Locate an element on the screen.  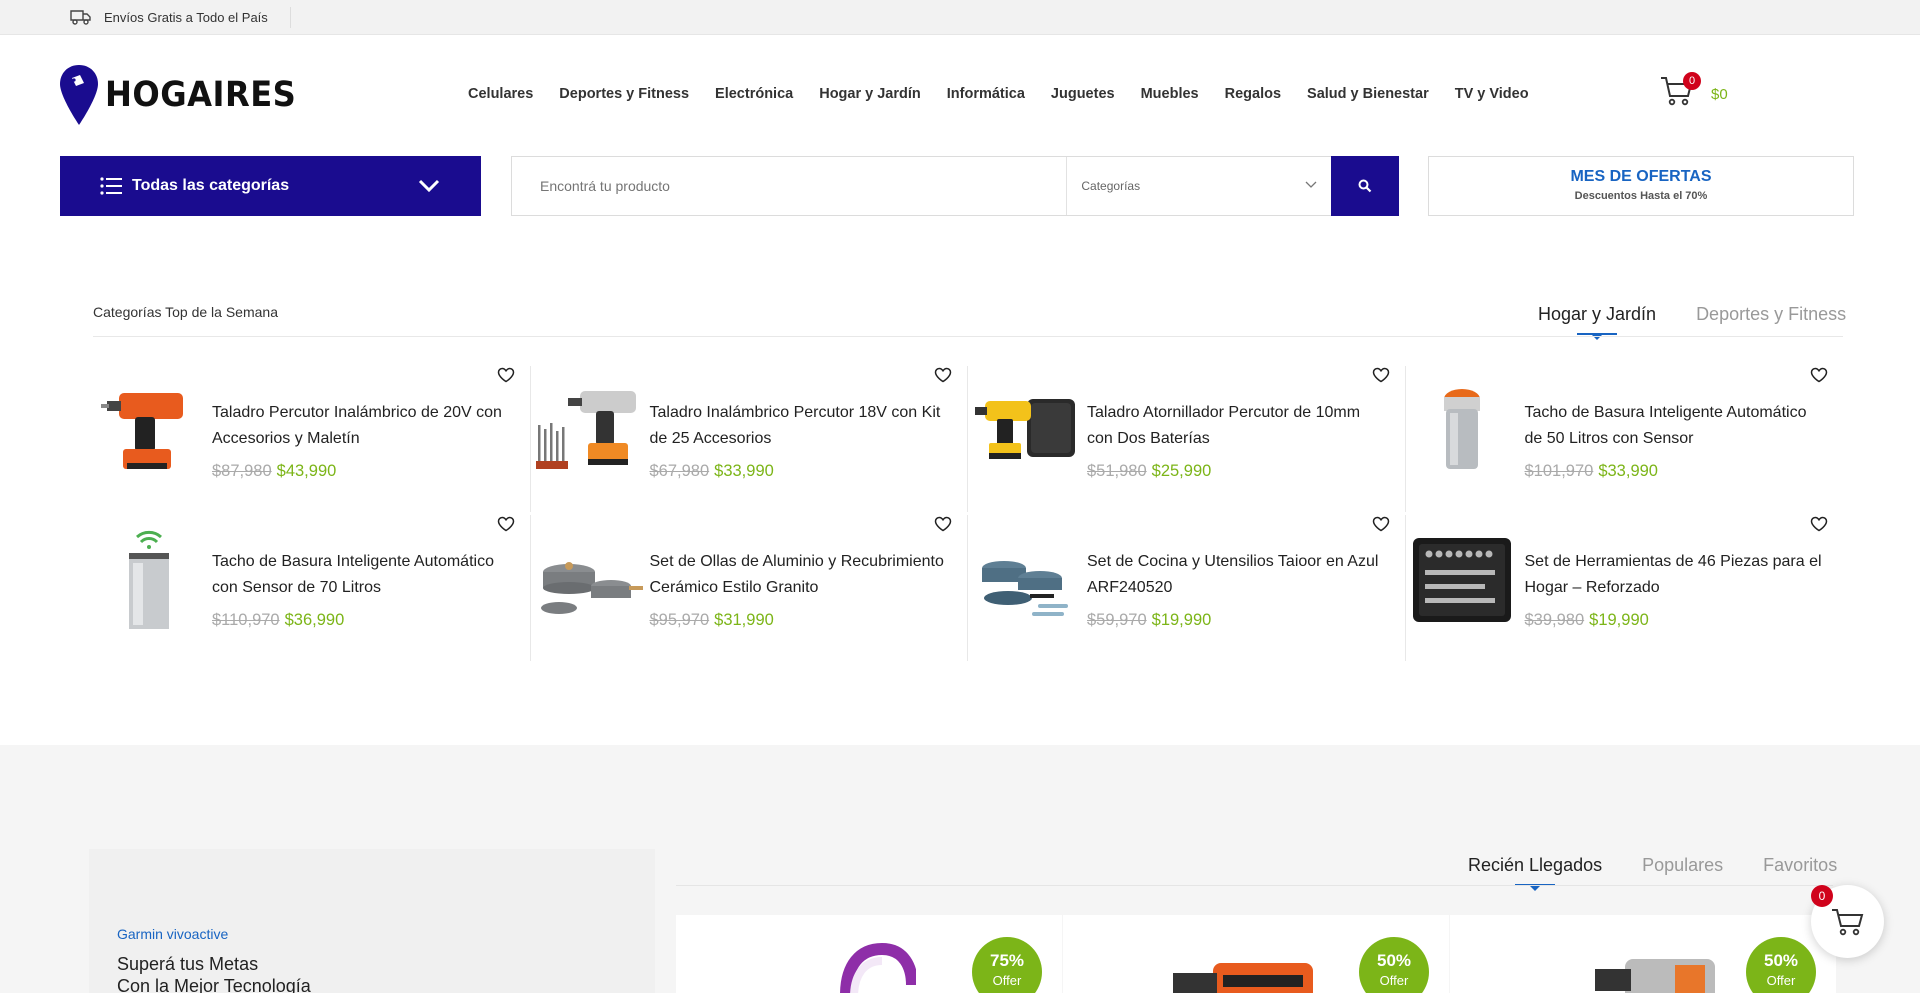
search-input is located at coordinates (789, 186).